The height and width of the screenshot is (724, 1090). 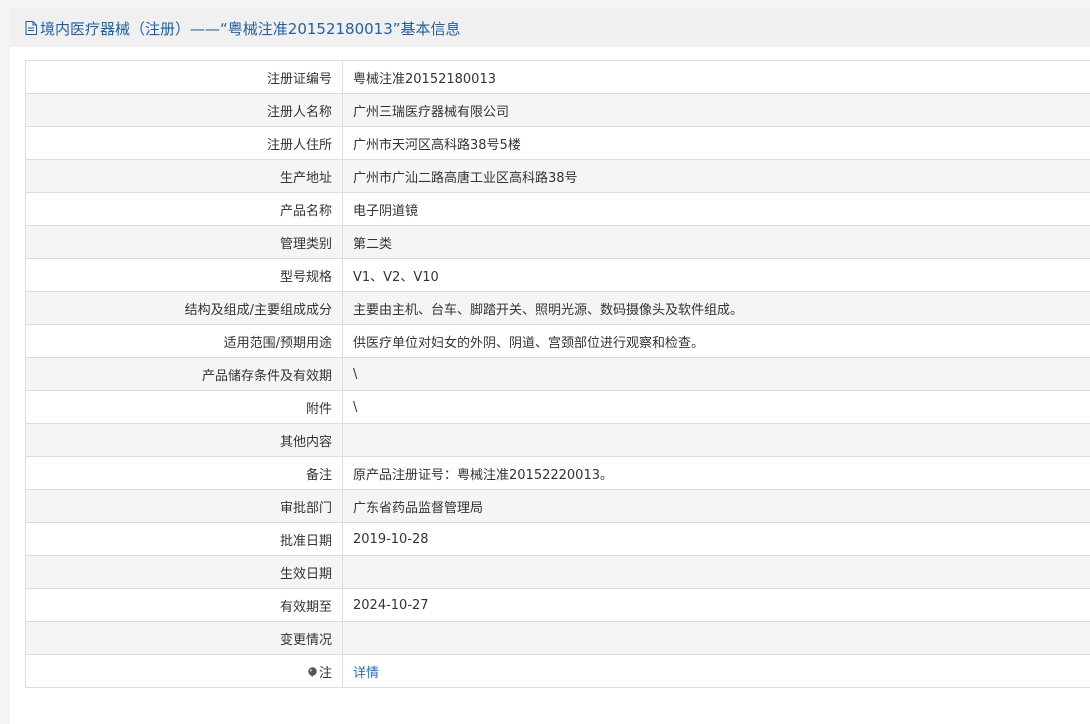 I want to click on field-value: 广州市天河区高科路38号5楼, so click(x=716, y=143).